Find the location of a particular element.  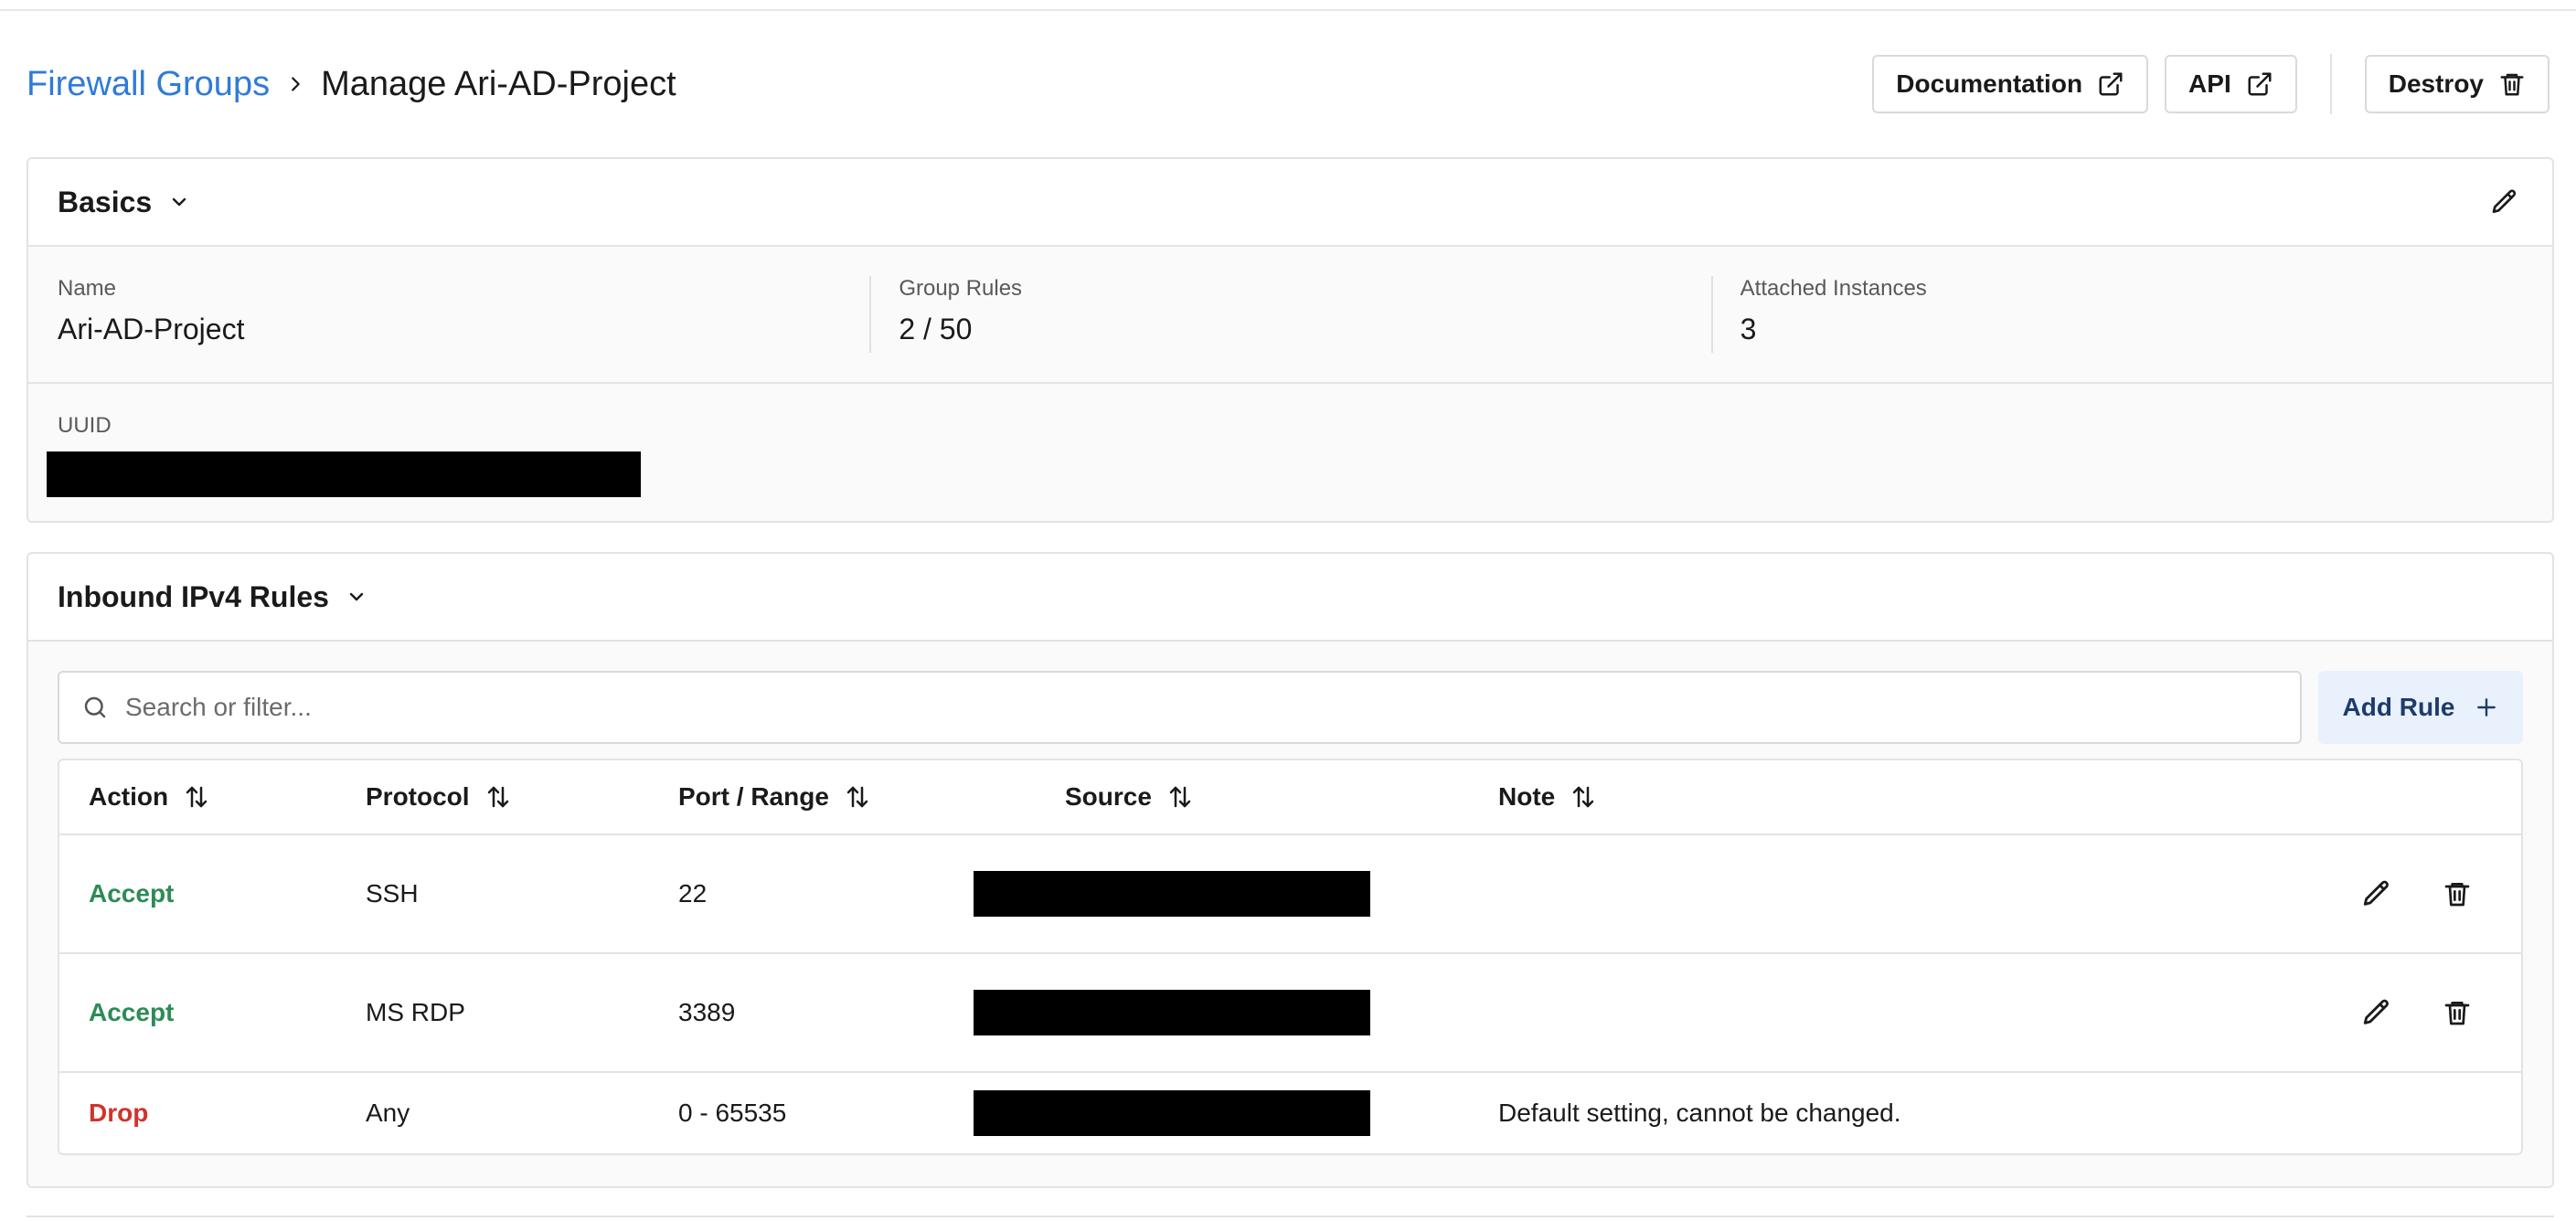

add-rule-button: Add Rule is located at coordinates (2421, 707).